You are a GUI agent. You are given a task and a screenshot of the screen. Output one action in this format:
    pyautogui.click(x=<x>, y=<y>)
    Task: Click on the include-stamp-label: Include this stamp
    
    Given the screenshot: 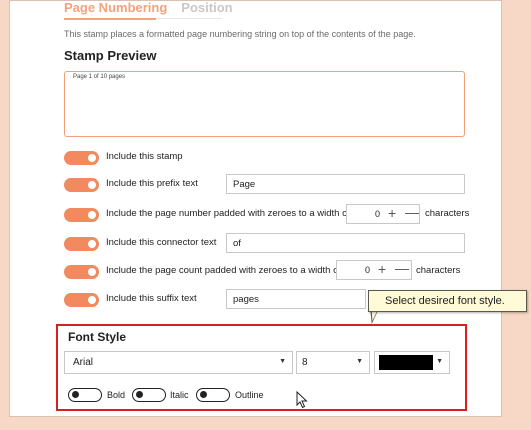 What is the action you would take?
    pyautogui.click(x=144, y=156)
    